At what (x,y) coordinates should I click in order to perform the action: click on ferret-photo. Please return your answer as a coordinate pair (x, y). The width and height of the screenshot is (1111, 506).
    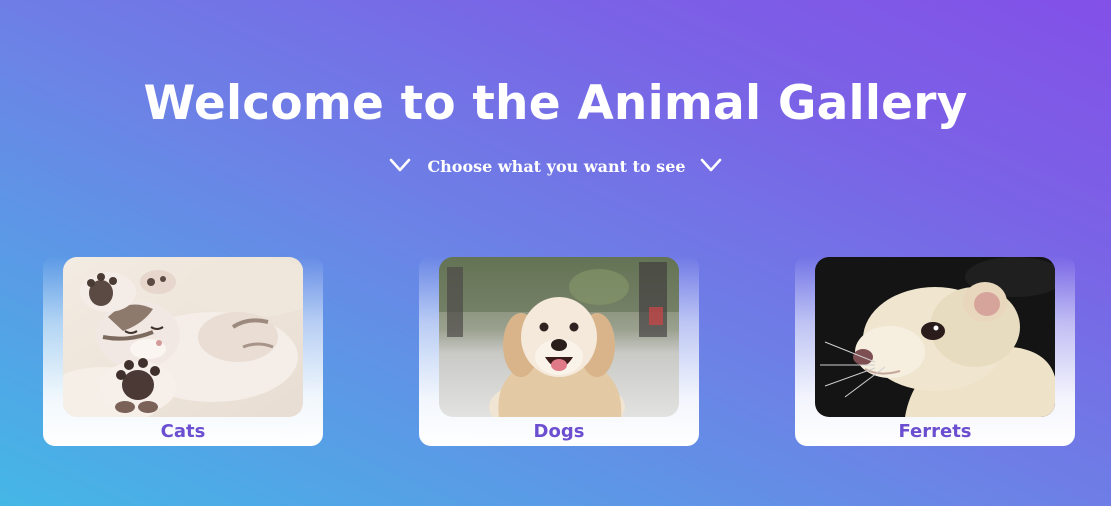
    Looking at the image, I should click on (935, 337).